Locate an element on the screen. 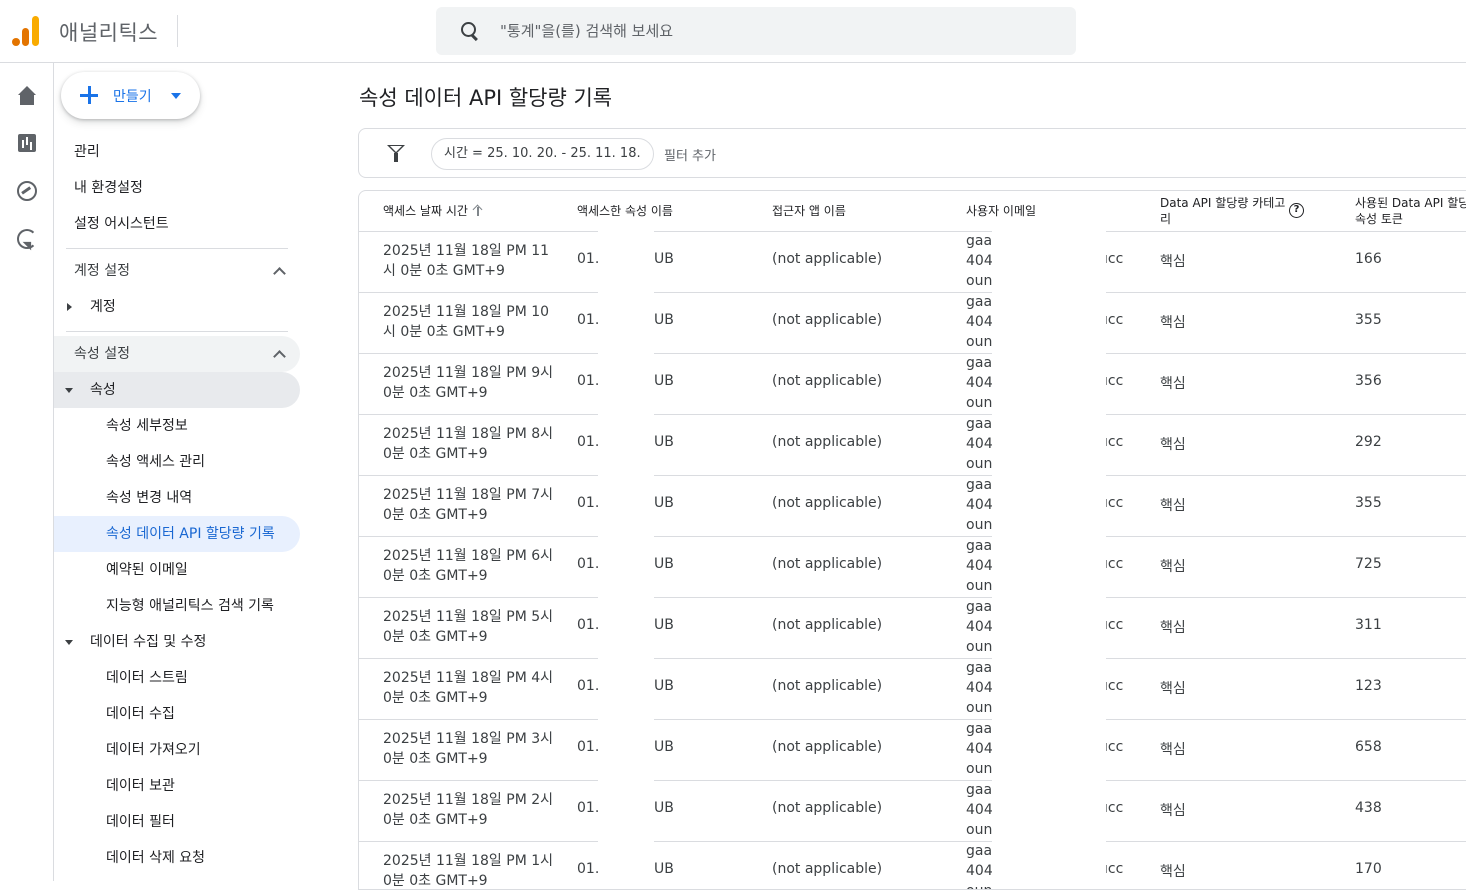 This screenshot has width=1466, height=890. home-icon is located at coordinates (27, 97).